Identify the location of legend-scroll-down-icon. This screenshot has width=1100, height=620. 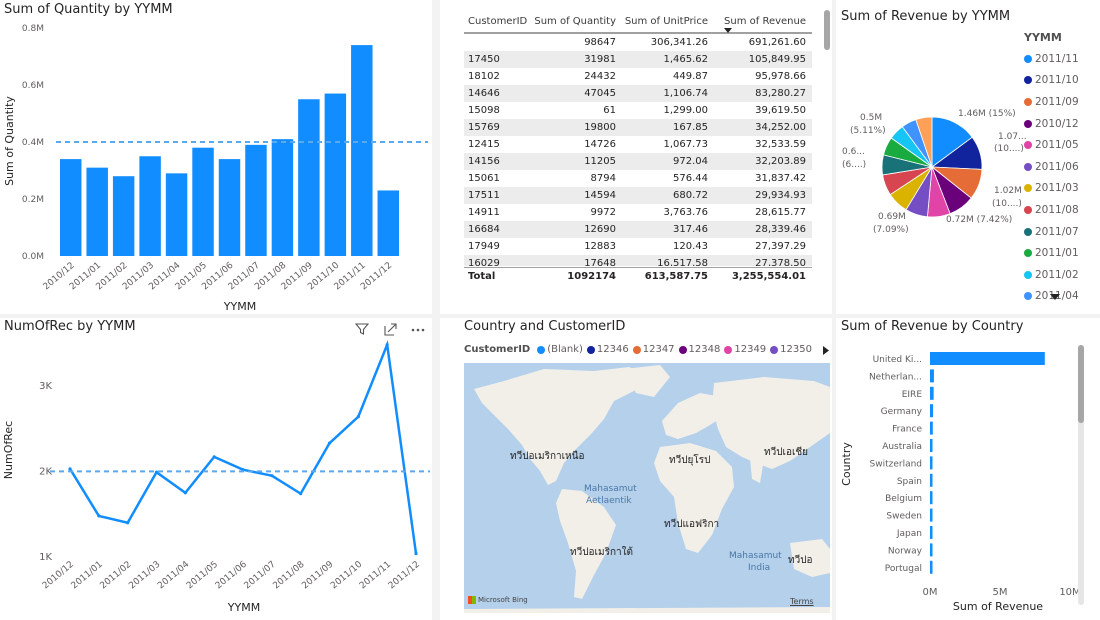
(1055, 297).